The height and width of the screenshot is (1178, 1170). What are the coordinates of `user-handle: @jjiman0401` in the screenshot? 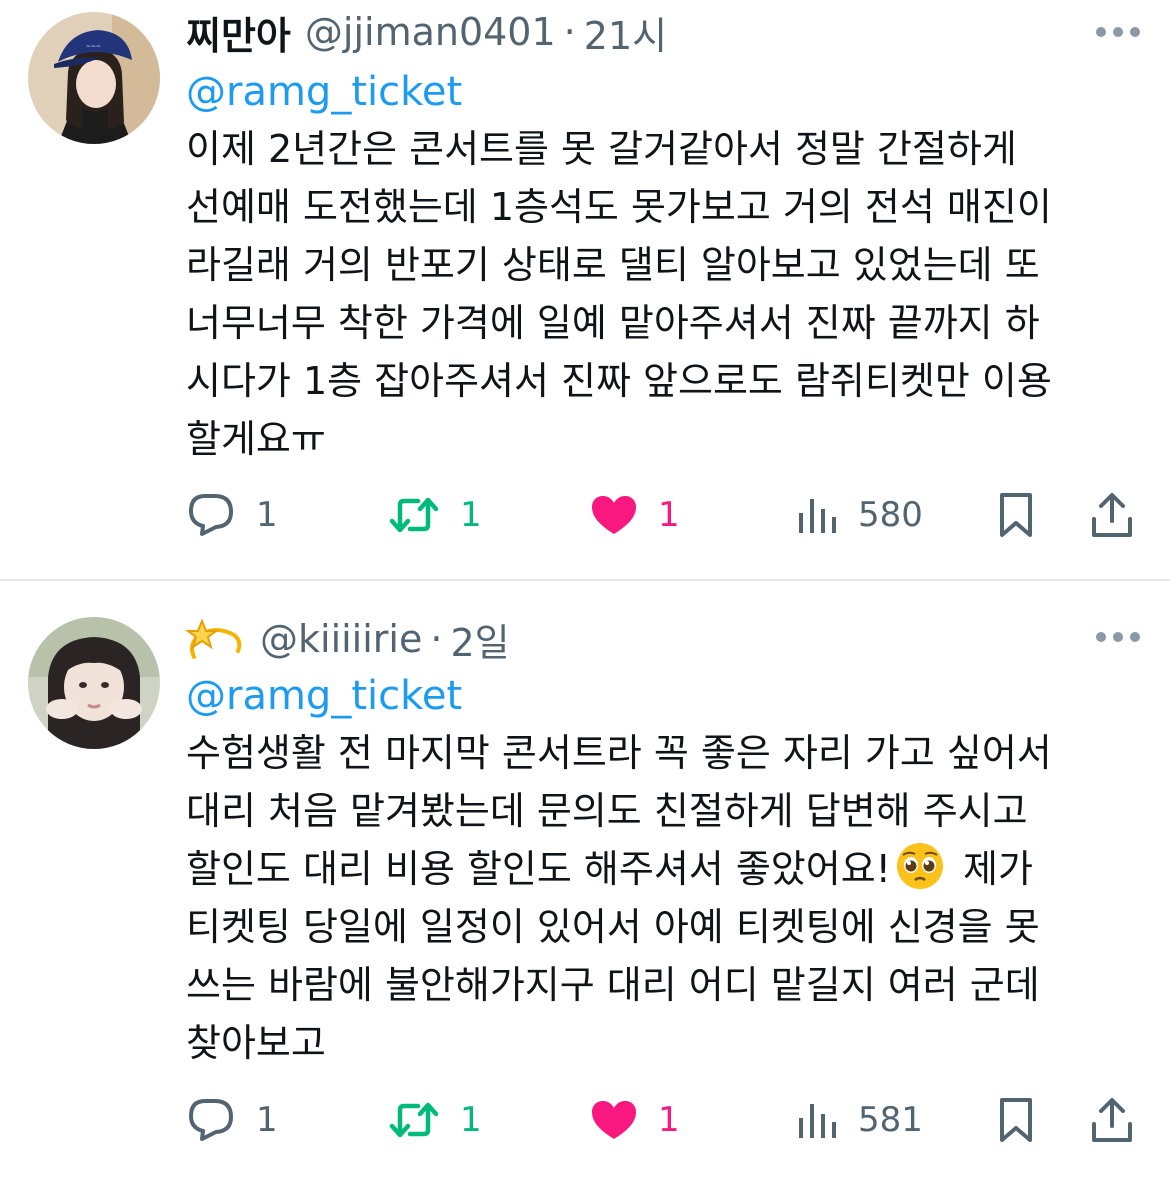 It's located at (430, 32).